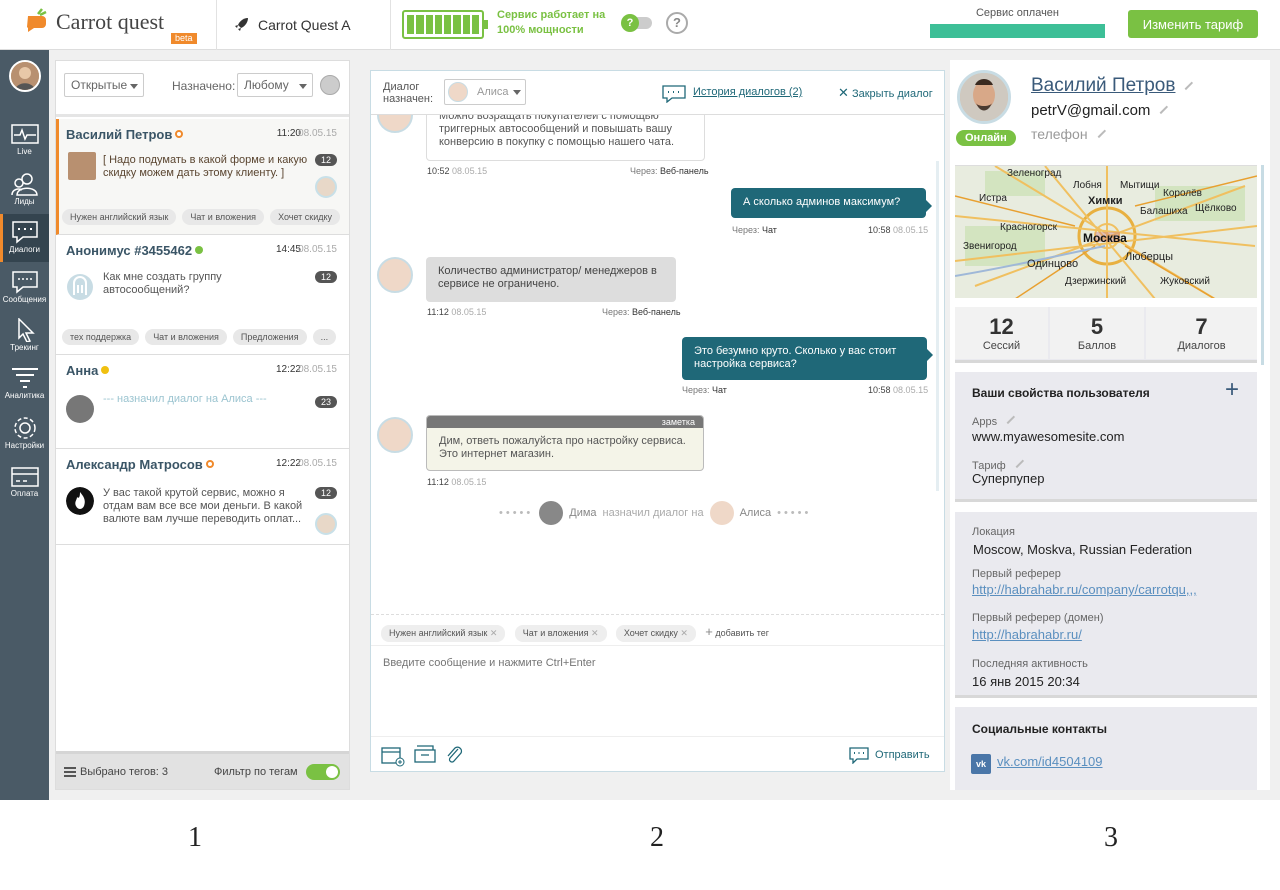 This screenshot has width=1280, height=890. What do you see at coordinates (124, 772) in the screenshot?
I see `selected-tags-count: Выбрано тегов: 3` at bounding box center [124, 772].